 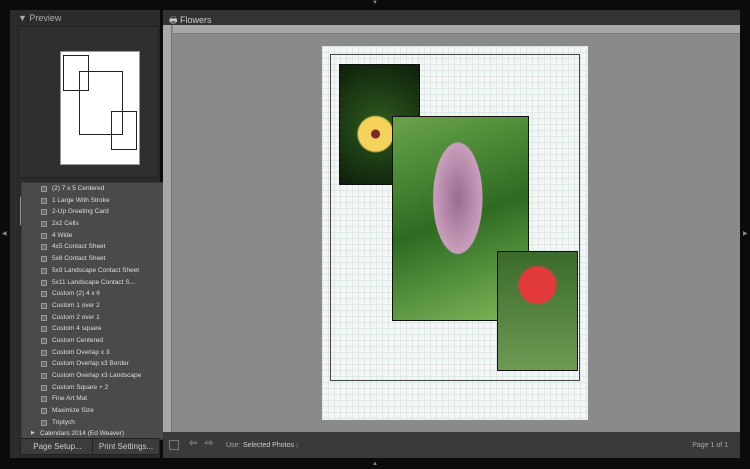 I want to click on template-label: 5x8 Contact Sheet, so click(x=79, y=259).